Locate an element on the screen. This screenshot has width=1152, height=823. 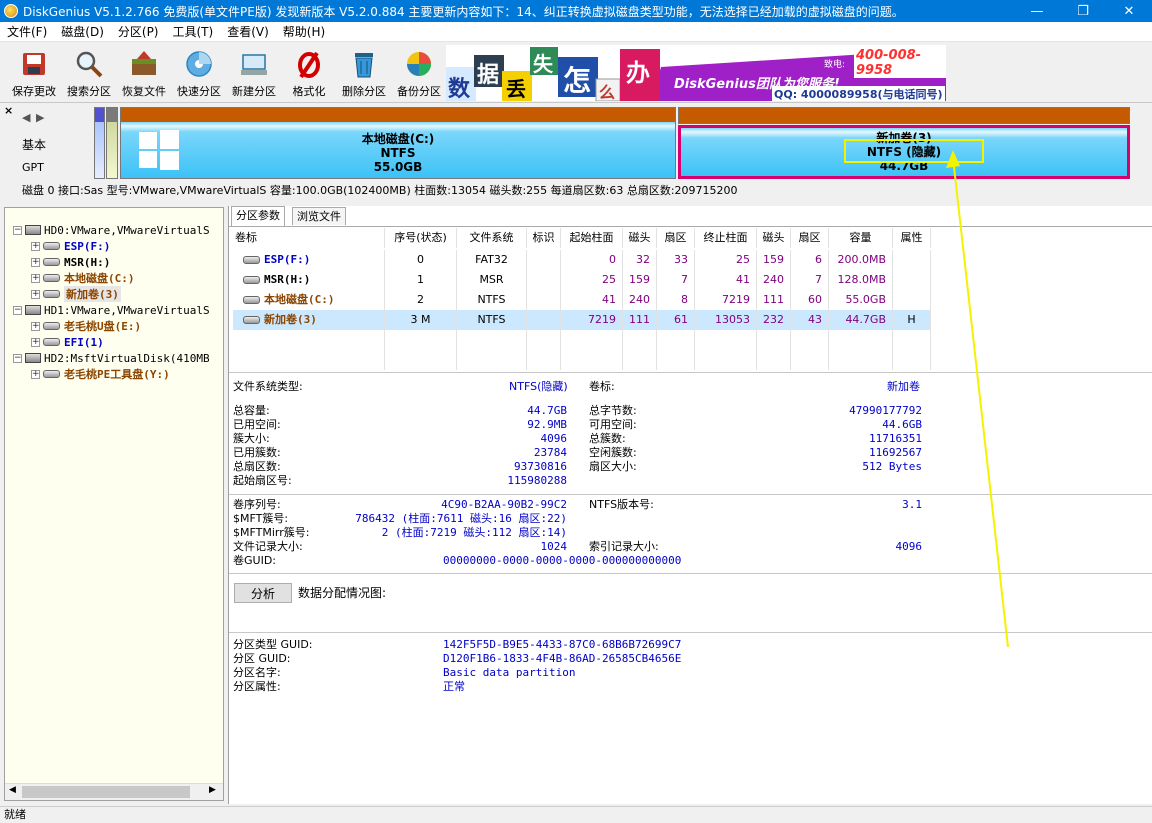
close-disk-map-icon: × is located at coordinates (8, 110).